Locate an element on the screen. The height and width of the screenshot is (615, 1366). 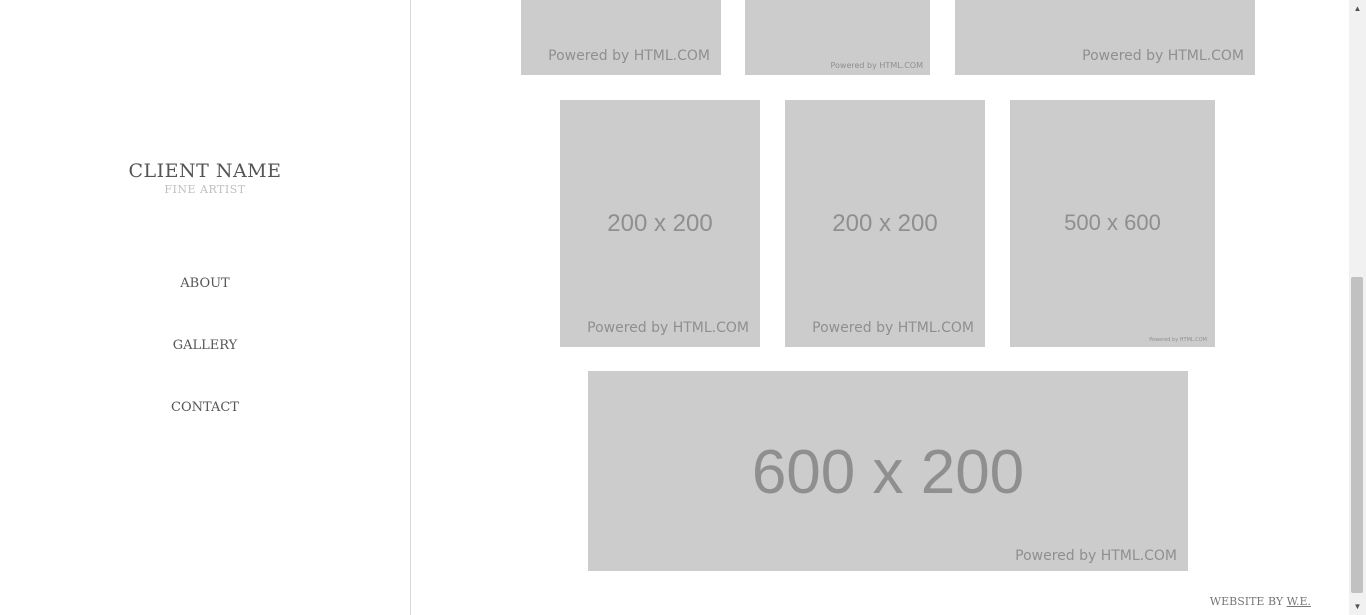
image-size-label: 600 x 200 is located at coordinates (888, 472).